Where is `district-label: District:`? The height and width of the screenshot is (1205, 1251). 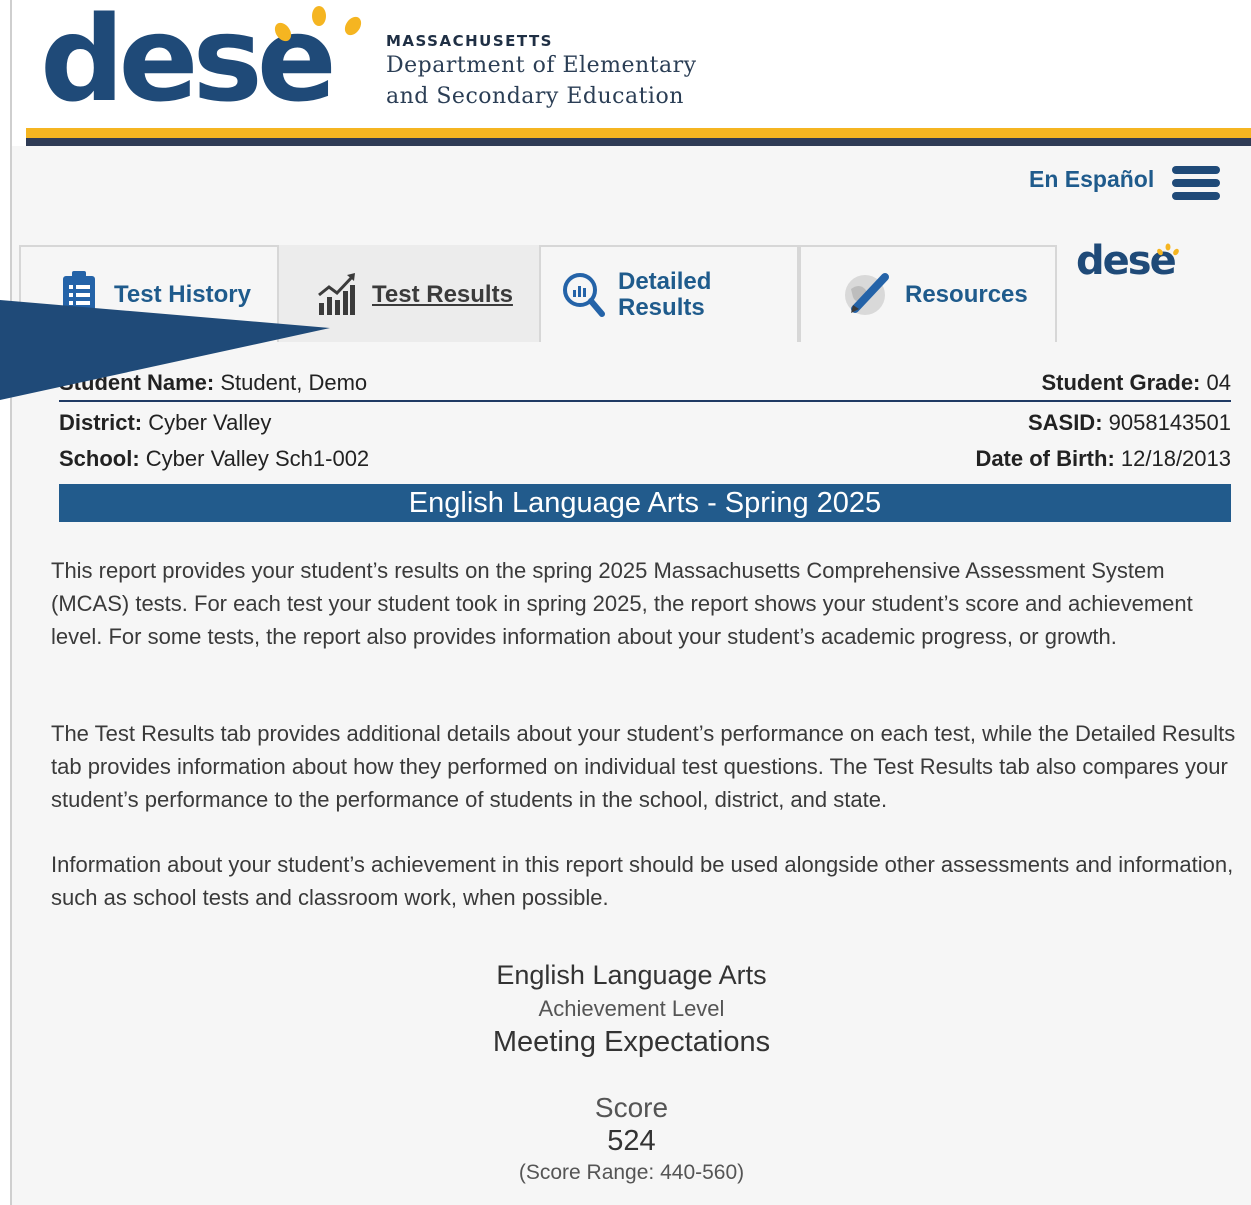
district-label: District: is located at coordinates (101, 422).